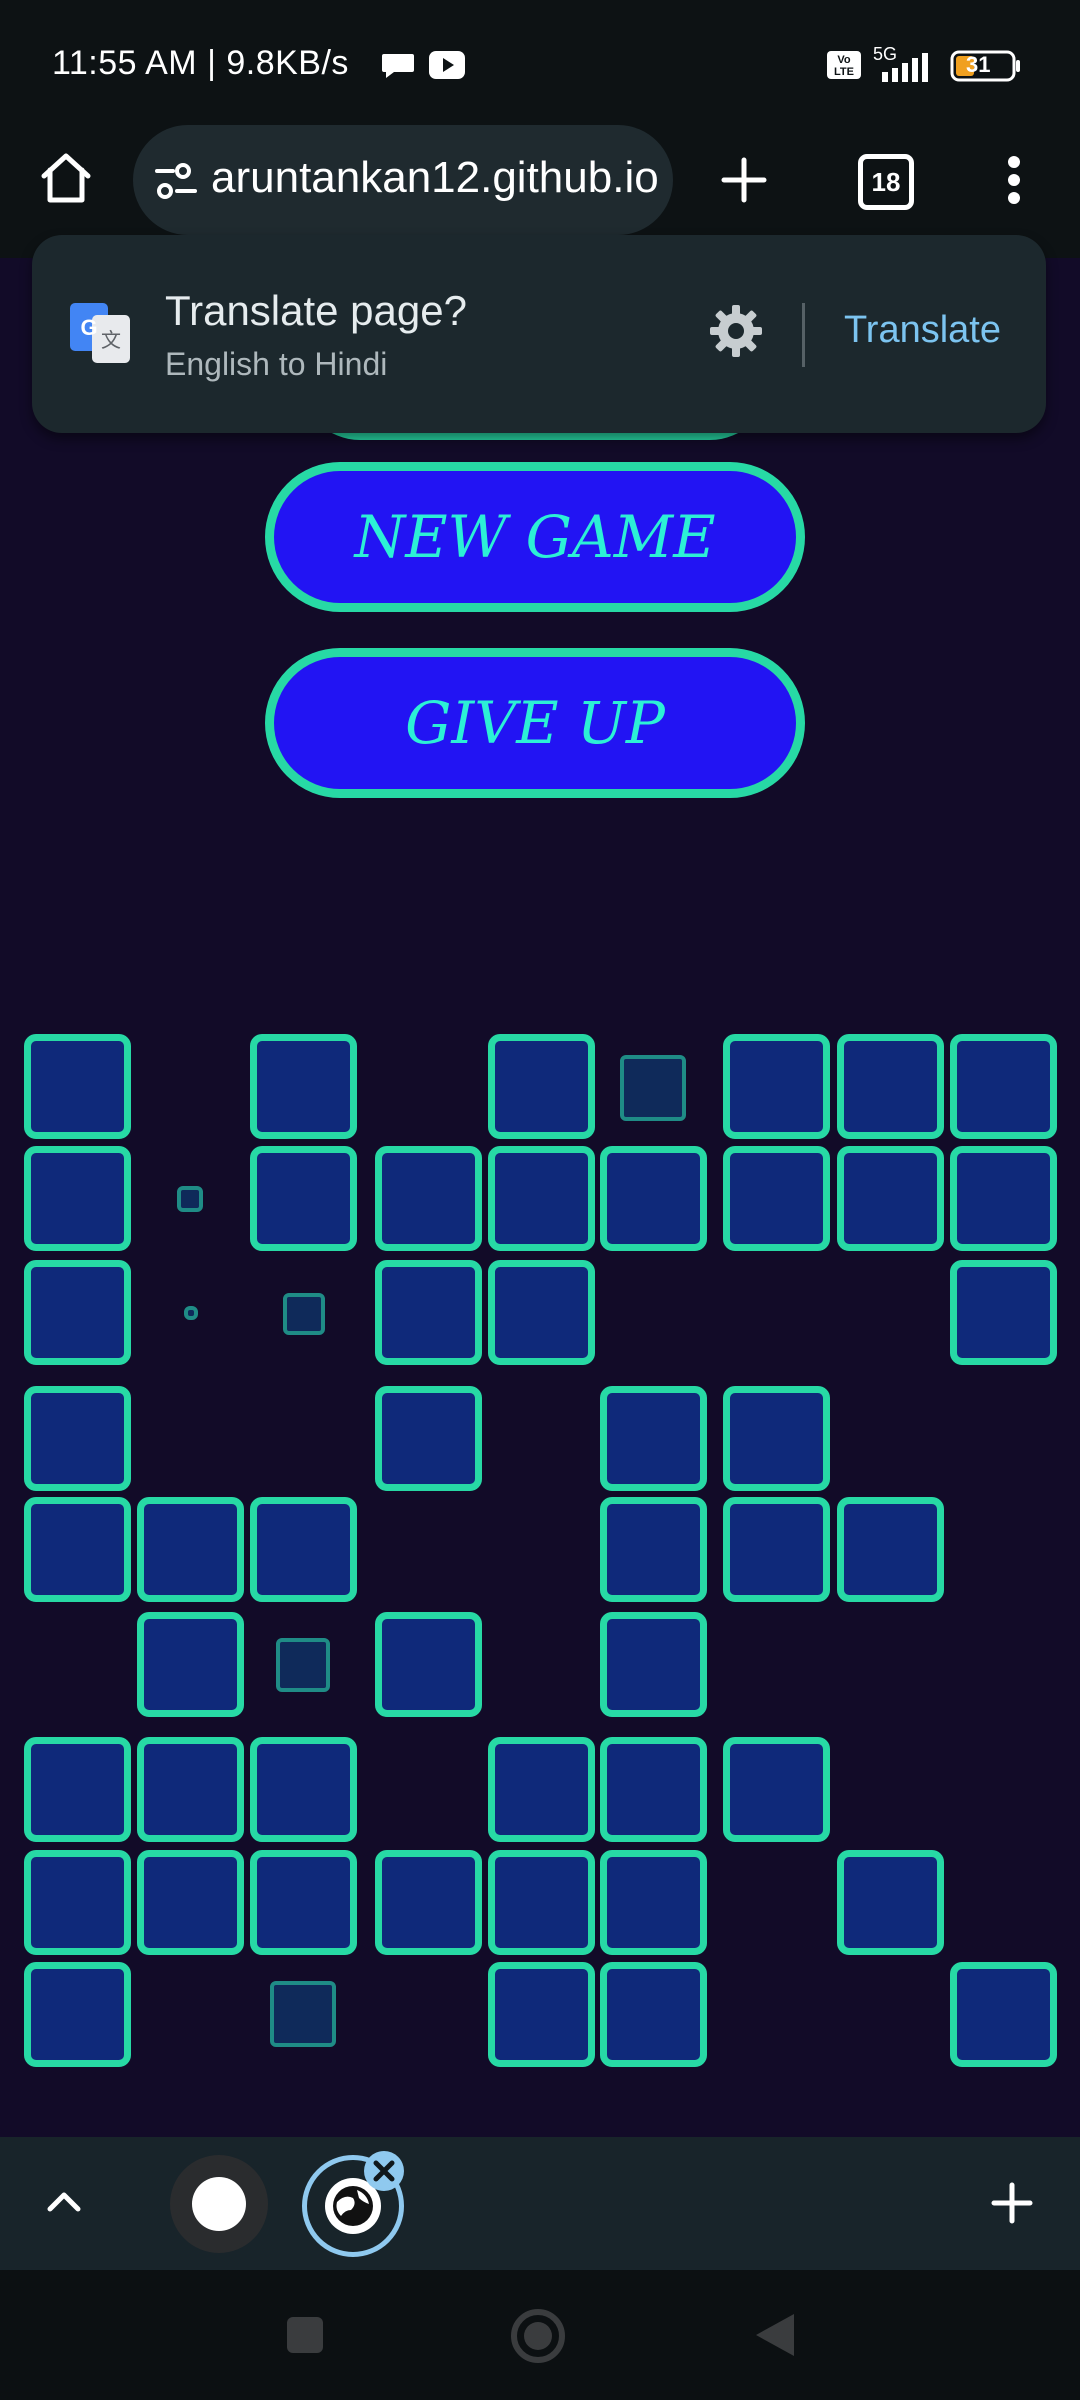 Image resolution: width=1080 pixels, height=2400 pixels. I want to click on svg-text: Vo, so click(844, 60).